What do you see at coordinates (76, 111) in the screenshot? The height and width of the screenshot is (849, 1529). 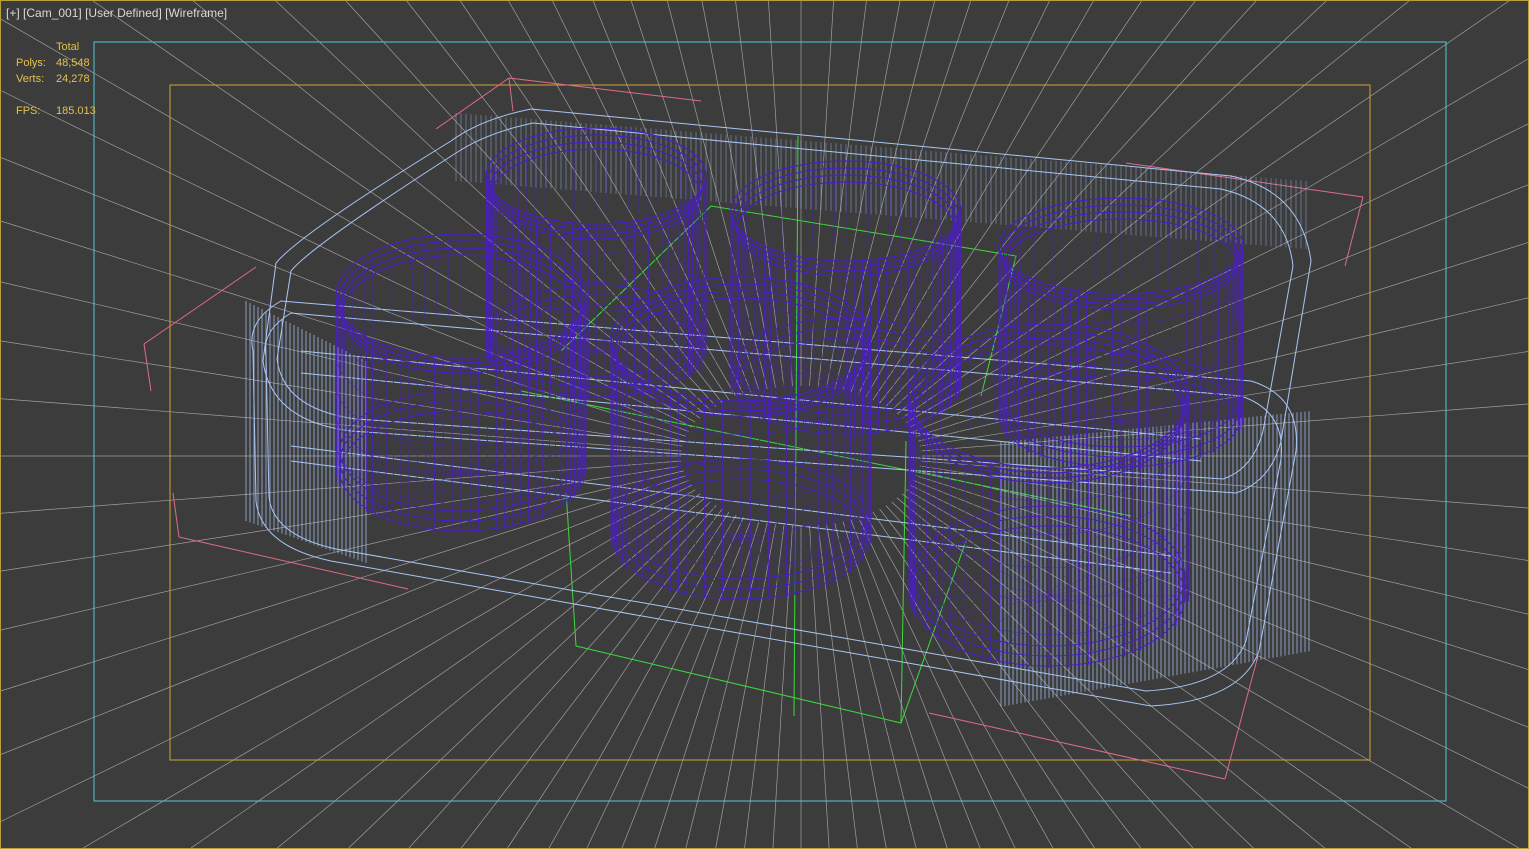 I see `stats-fps-value: 185.013` at bounding box center [76, 111].